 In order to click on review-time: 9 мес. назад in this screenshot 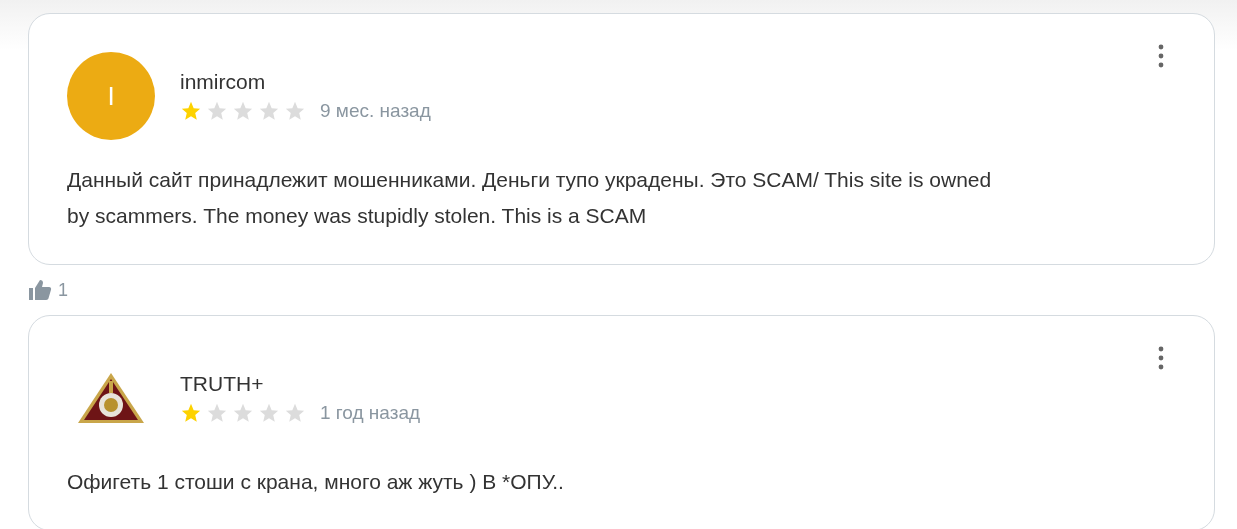, I will do `click(375, 111)`.